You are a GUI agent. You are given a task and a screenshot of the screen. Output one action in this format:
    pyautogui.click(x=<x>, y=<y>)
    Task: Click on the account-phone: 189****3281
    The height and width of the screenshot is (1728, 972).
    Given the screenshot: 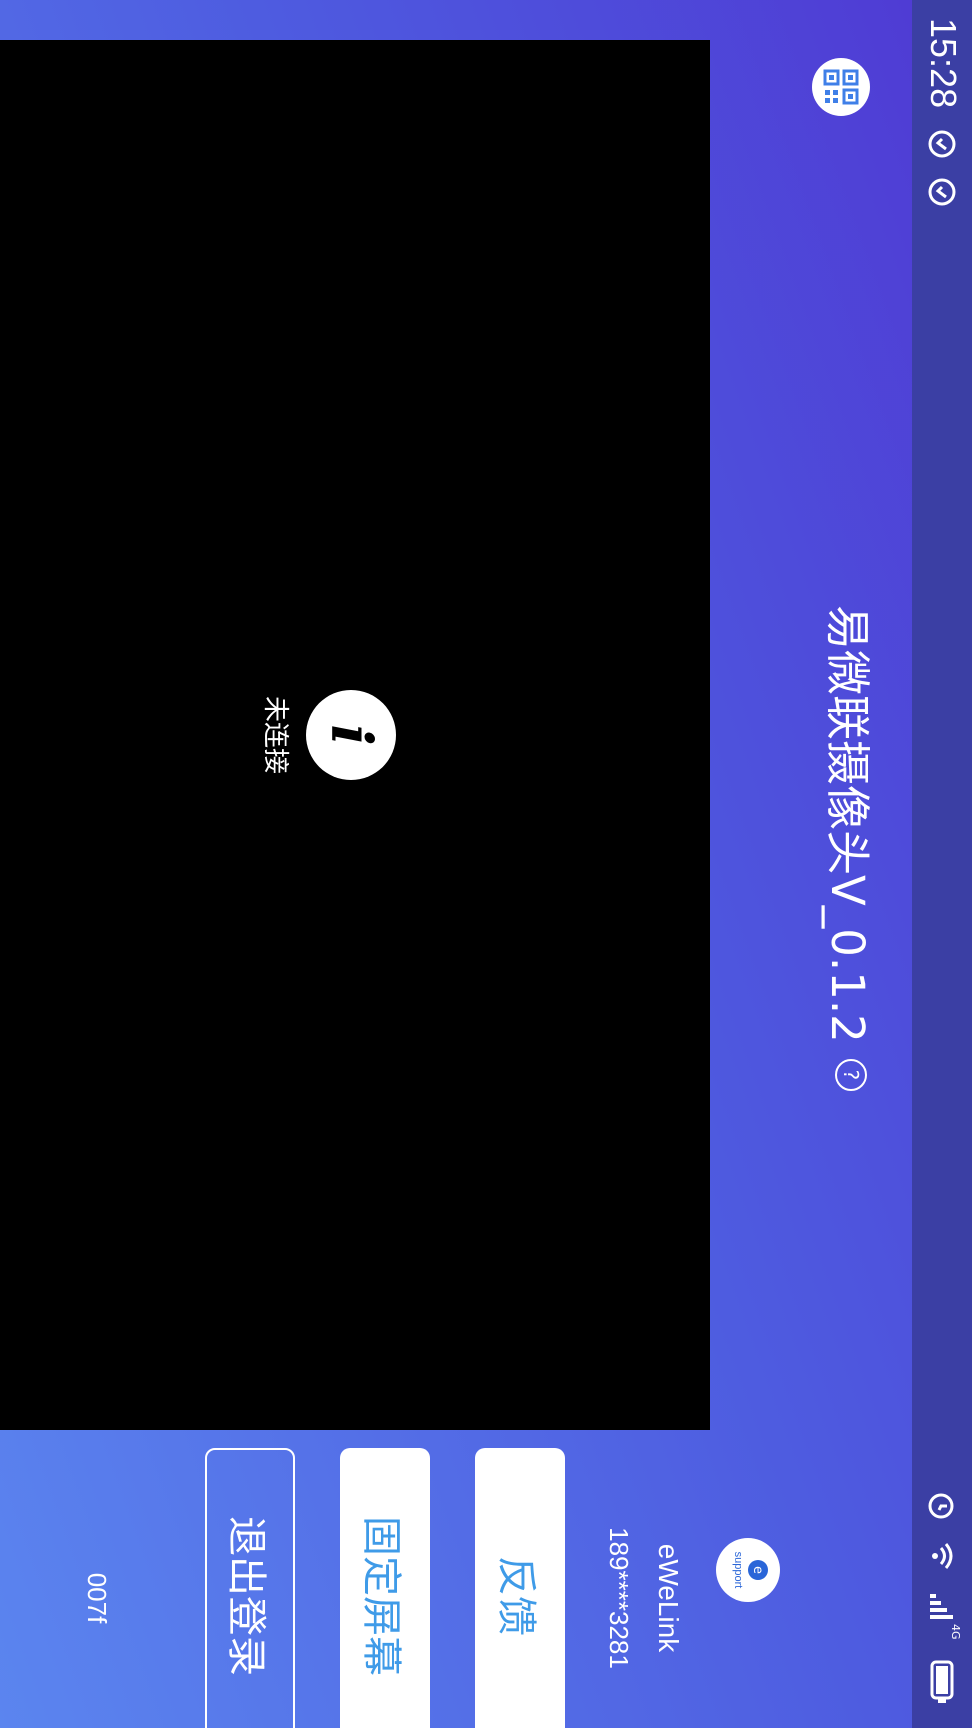 What is the action you would take?
    pyautogui.click(x=619, y=1598)
    